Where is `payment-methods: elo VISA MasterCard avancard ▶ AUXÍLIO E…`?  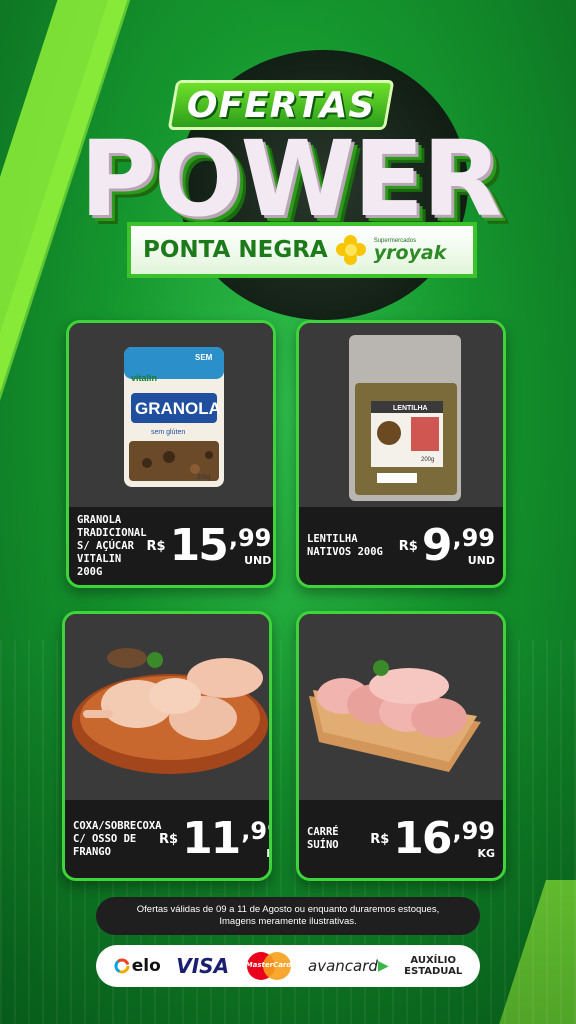 payment-methods: elo VISA MasterCard avancard ▶ AUXÍLIO E… is located at coordinates (288, 966).